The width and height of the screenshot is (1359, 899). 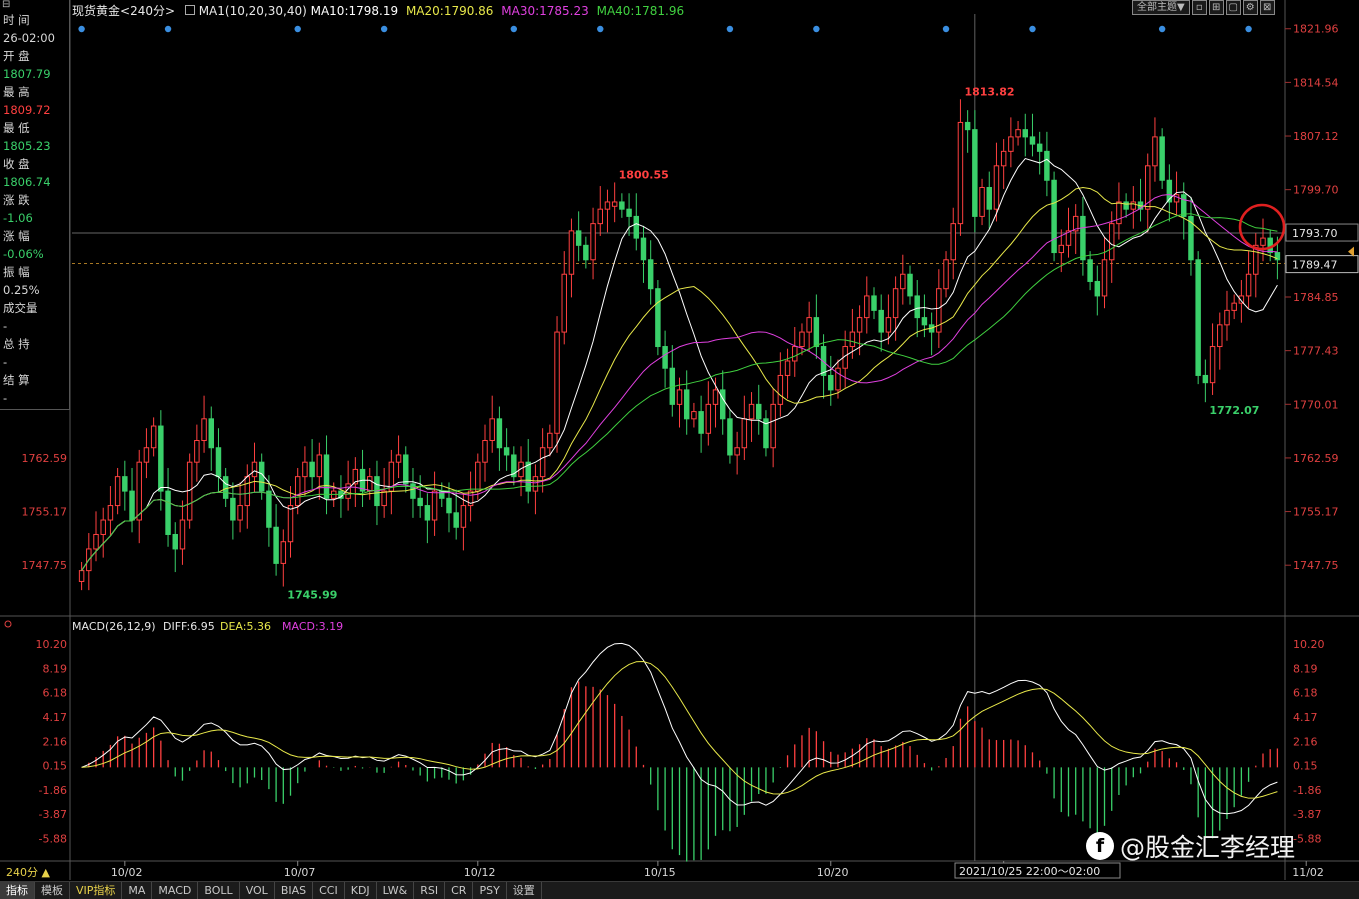 What do you see at coordinates (16, 56) in the screenshot?
I see `info-label: 开 盘` at bounding box center [16, 56].